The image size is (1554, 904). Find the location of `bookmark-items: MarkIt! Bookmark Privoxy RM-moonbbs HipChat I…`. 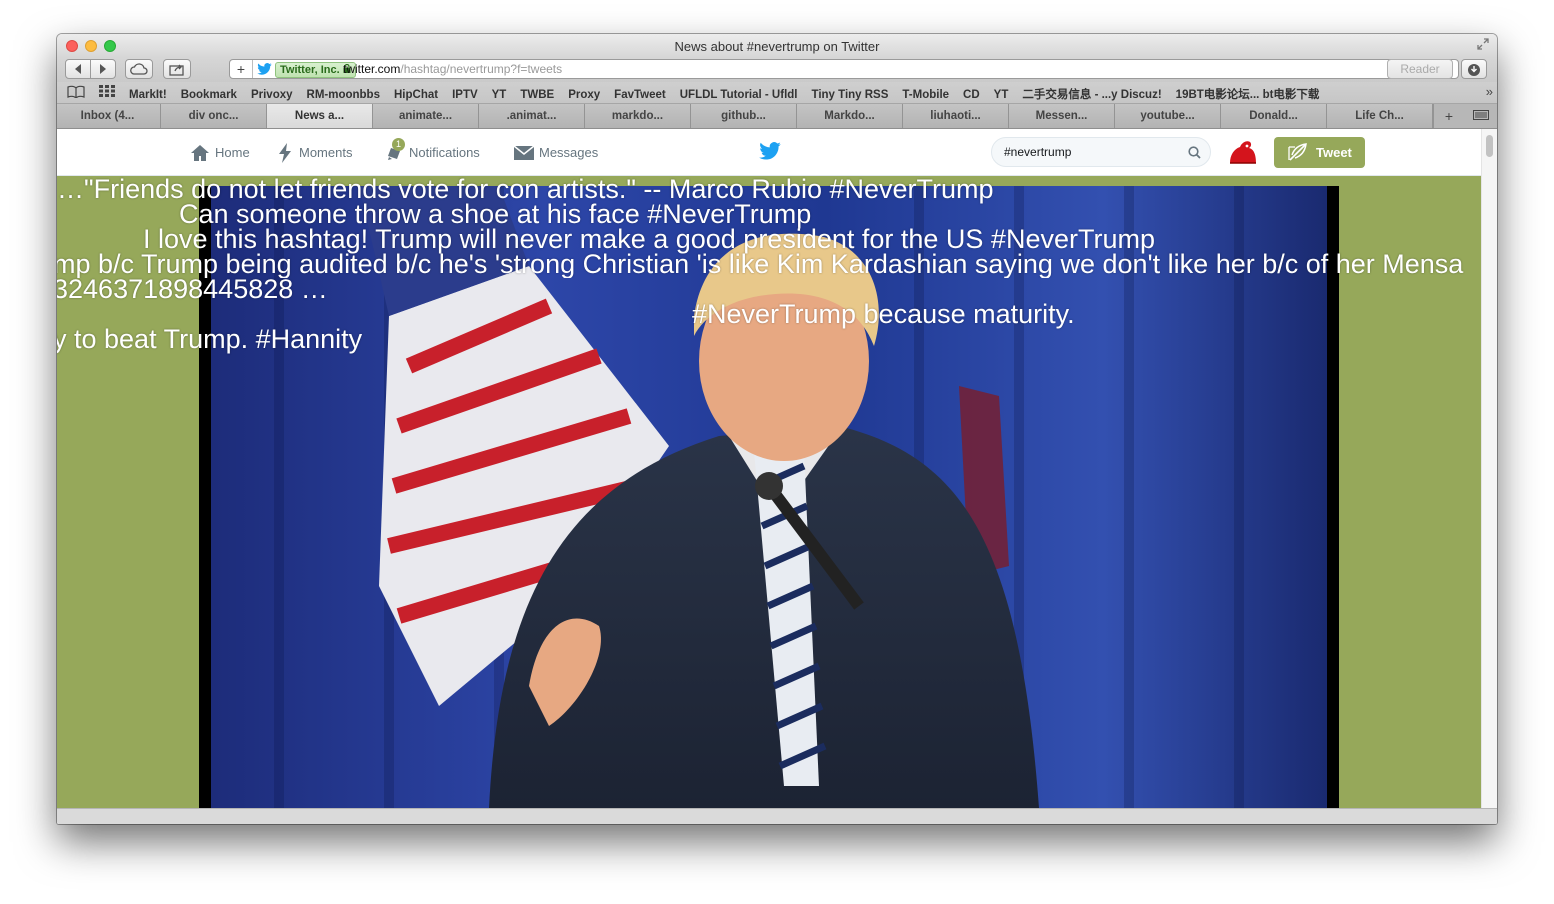

bookmark-items: MarkIt! Bookmark Privoxy RM-moonbbs HipChat I… is located at coordinates (731, 94).